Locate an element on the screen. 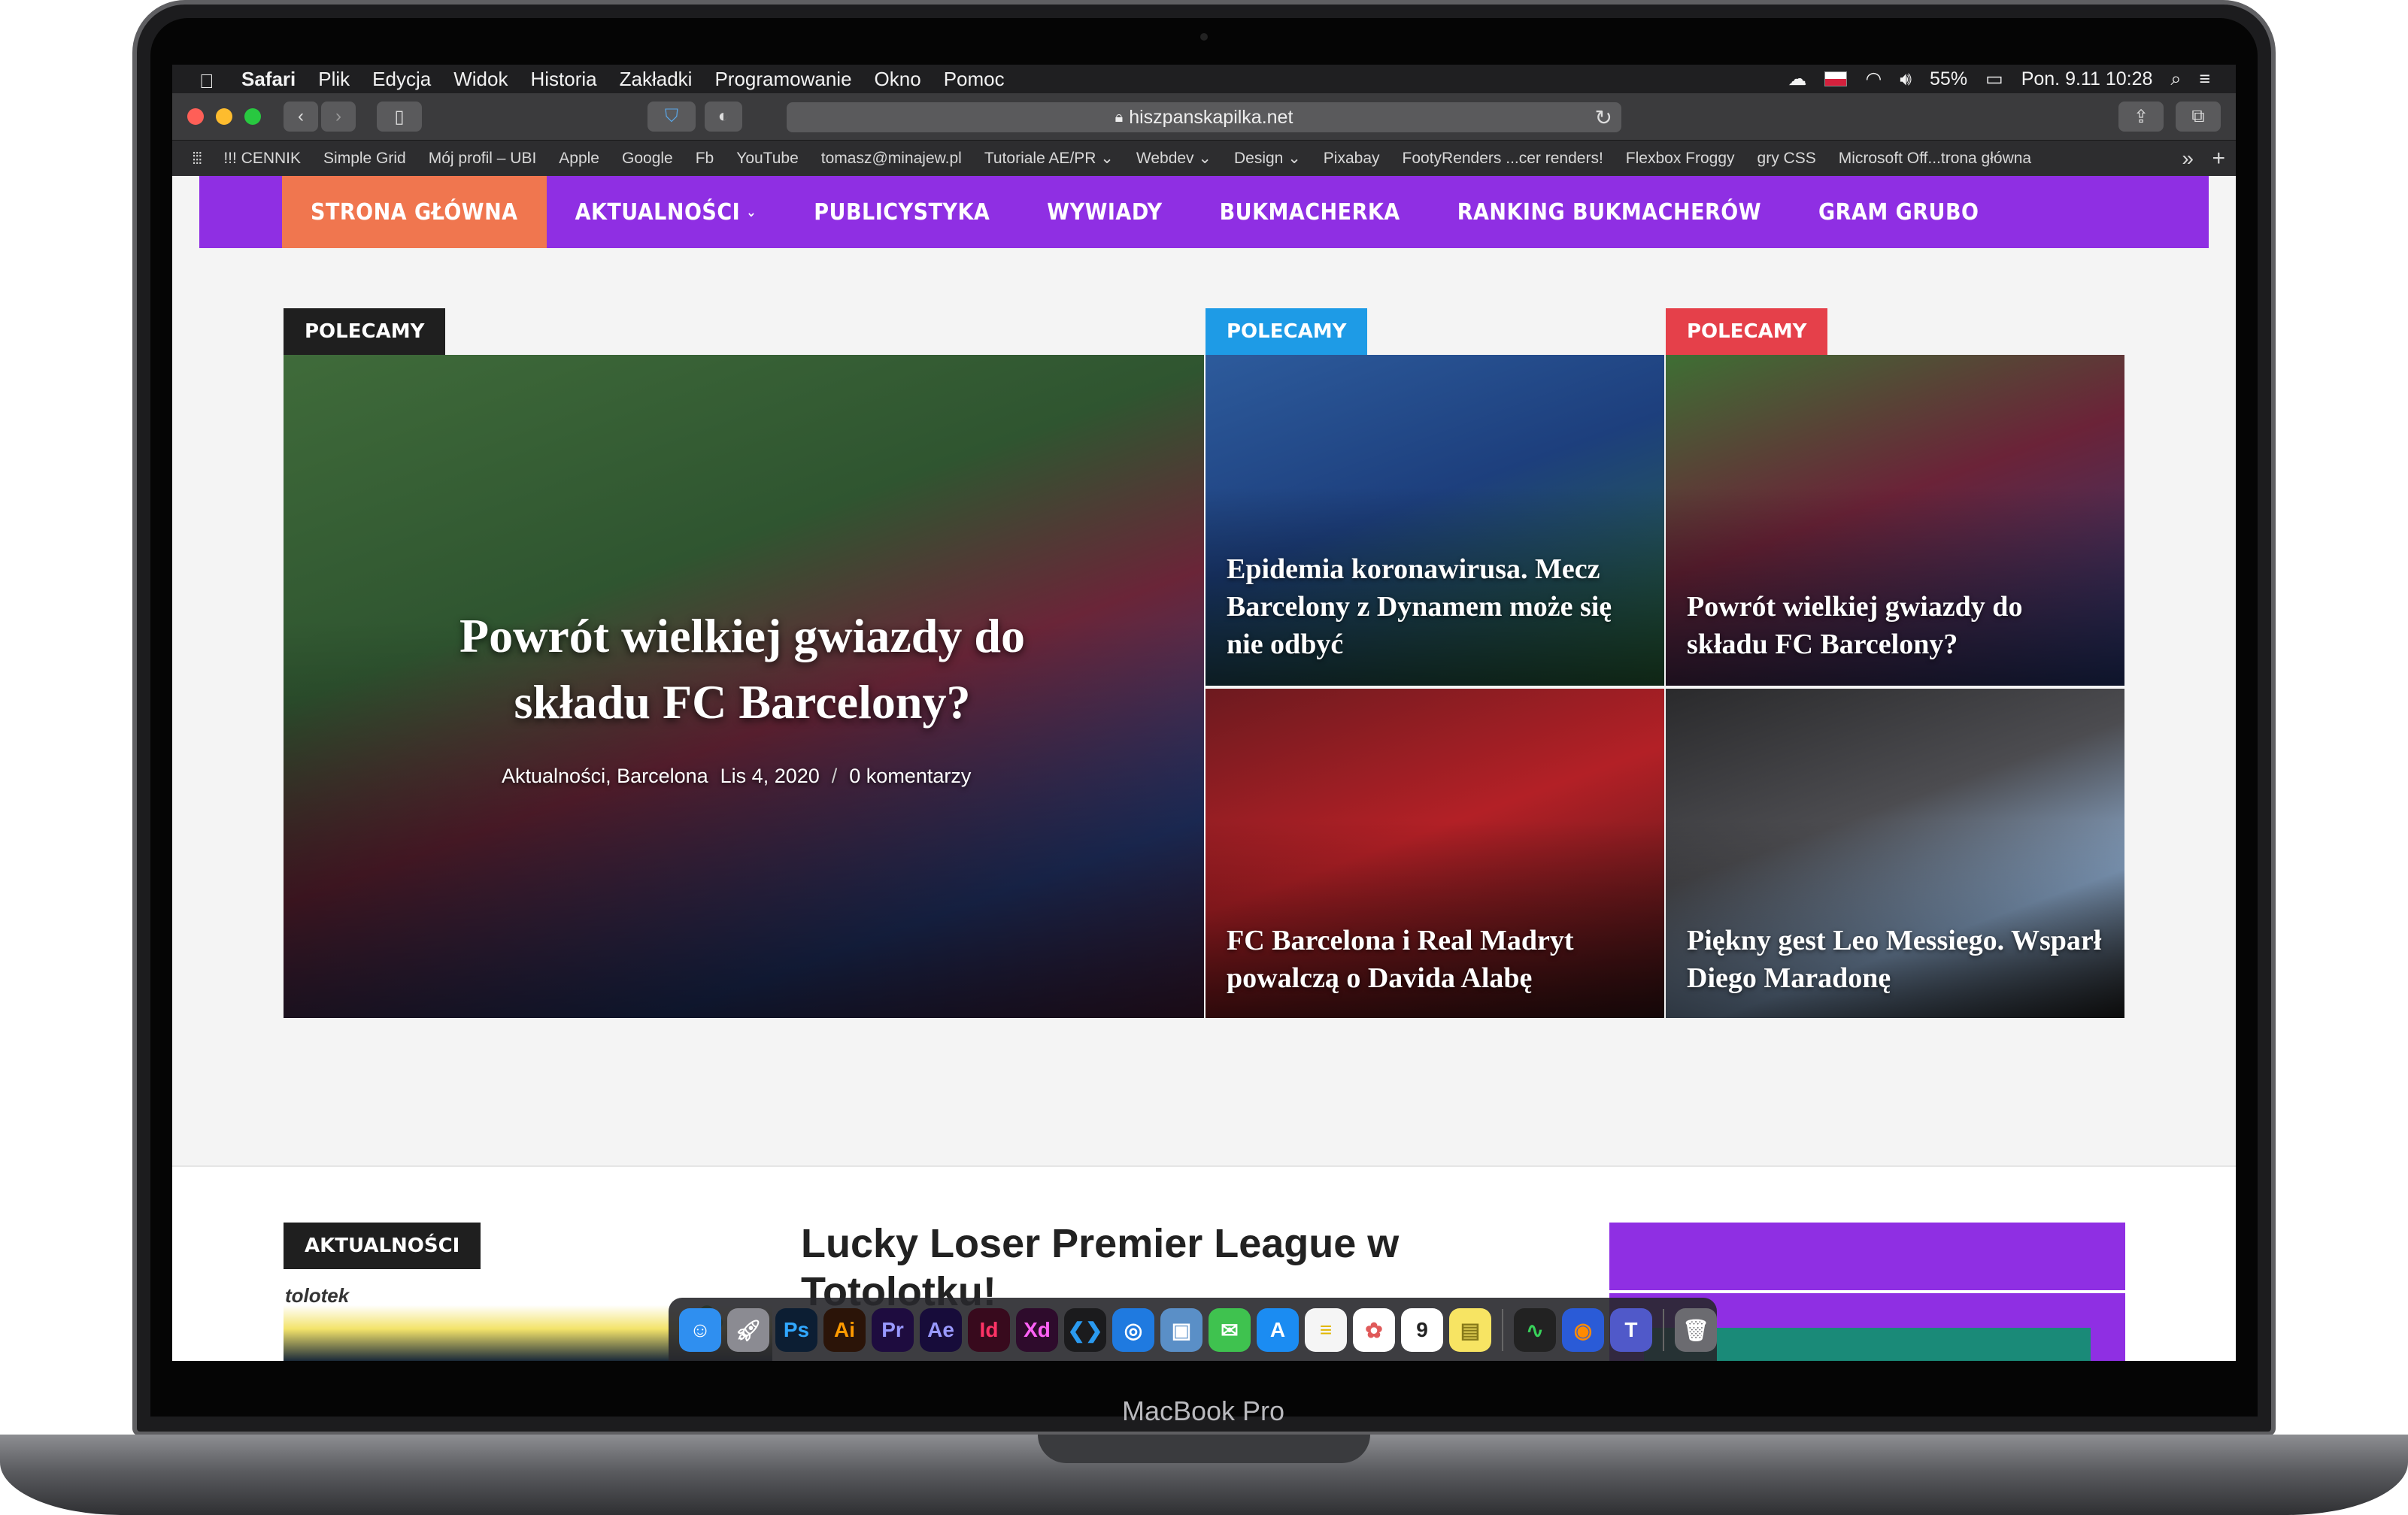 The width and height of the screenshot is (2408, 1515). close-window-button is located at coordinates (196, 116).